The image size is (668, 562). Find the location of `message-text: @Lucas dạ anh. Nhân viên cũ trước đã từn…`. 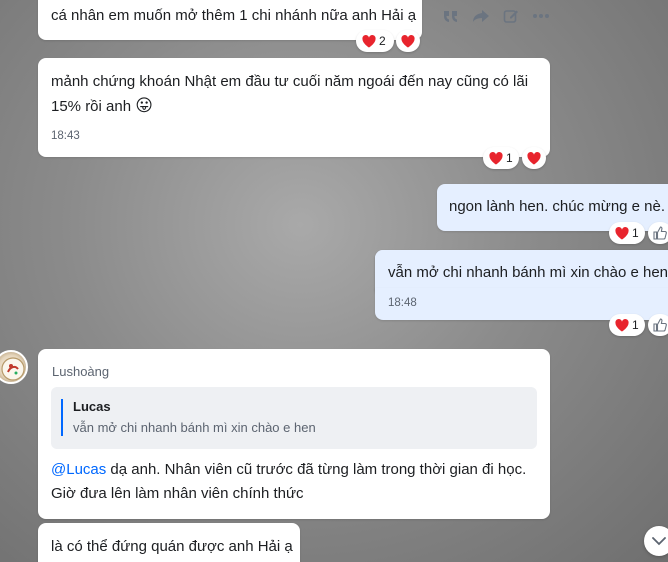

message-text: @Lucas dạ anh. Nhân viên cũ trước đã từn… is located at coordinates (289, 481).